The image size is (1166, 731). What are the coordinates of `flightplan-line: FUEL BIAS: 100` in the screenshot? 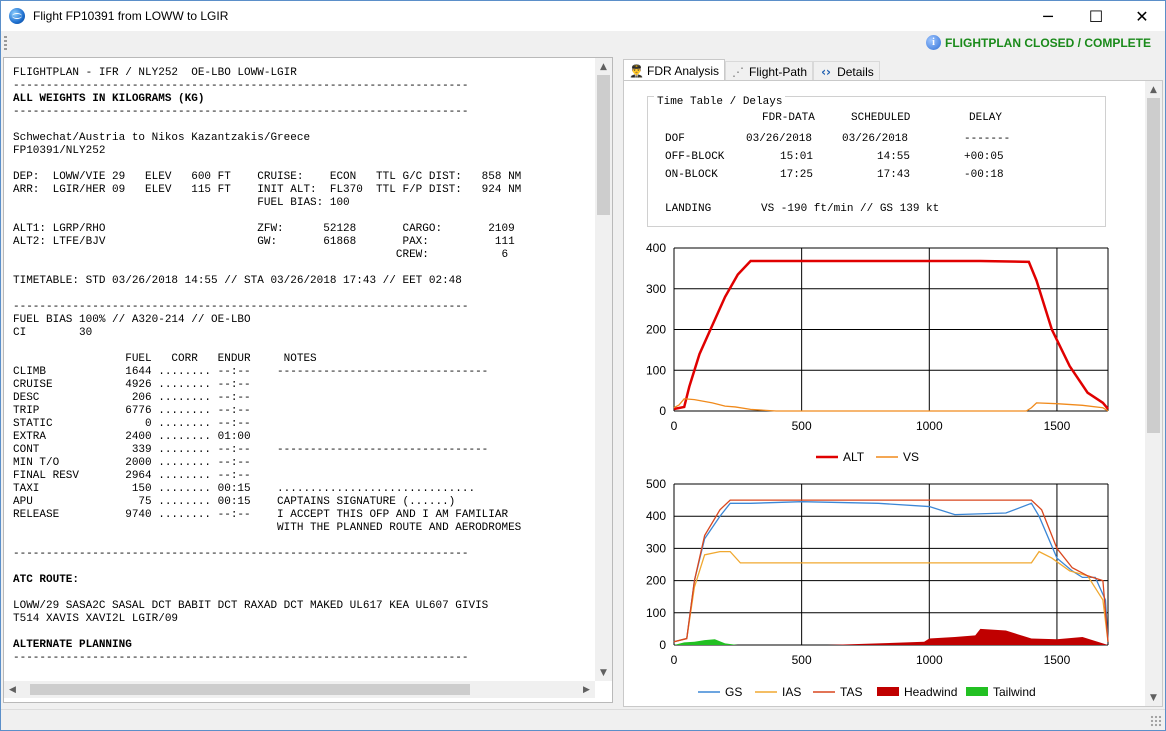 It's located at (181, 203).